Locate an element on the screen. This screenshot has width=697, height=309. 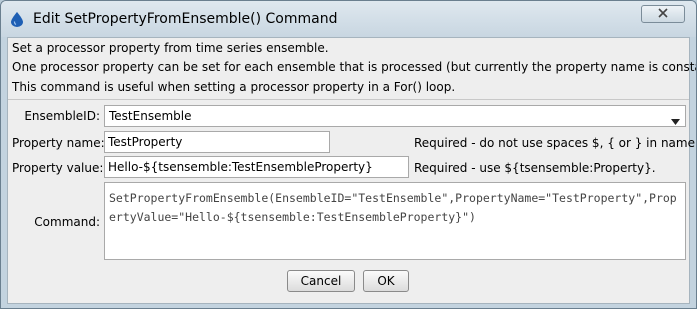
ensemble-id-label: EnsembleID: is located at coordinates (62, 116).